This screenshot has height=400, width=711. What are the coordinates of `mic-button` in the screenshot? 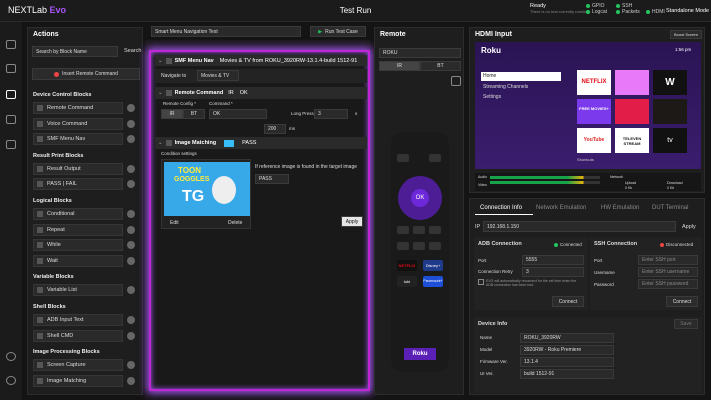 It's located at (419, 230).